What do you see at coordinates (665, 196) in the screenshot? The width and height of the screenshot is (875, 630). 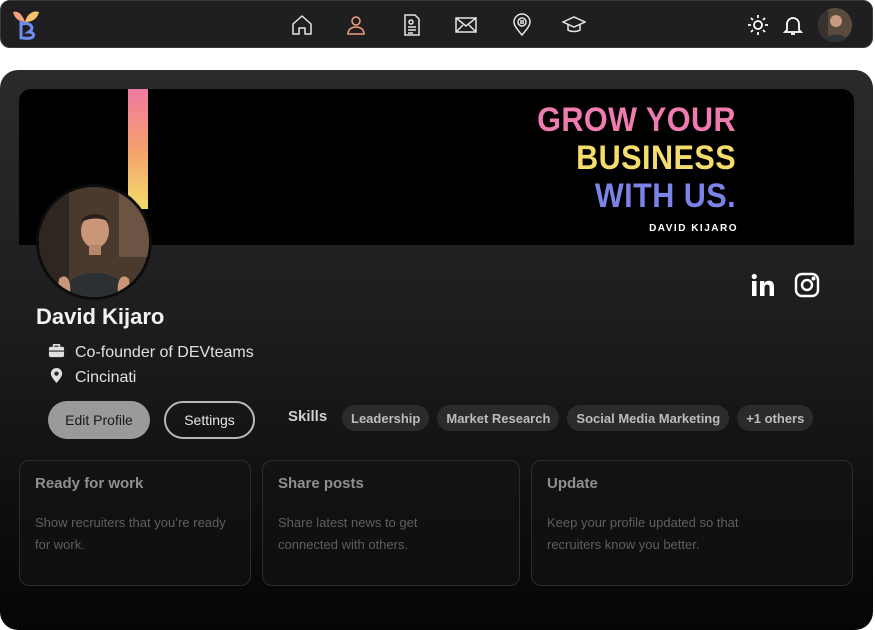 I see `banner-headline-line-3: WITH US.` at bounding box center [665, 196].